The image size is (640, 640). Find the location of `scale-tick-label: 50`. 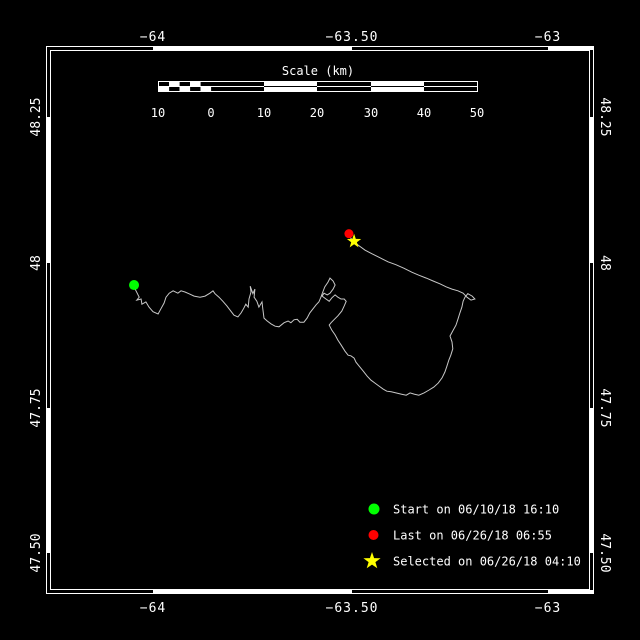

scale-tick-label: 50 is located at coordinates (477, 113).